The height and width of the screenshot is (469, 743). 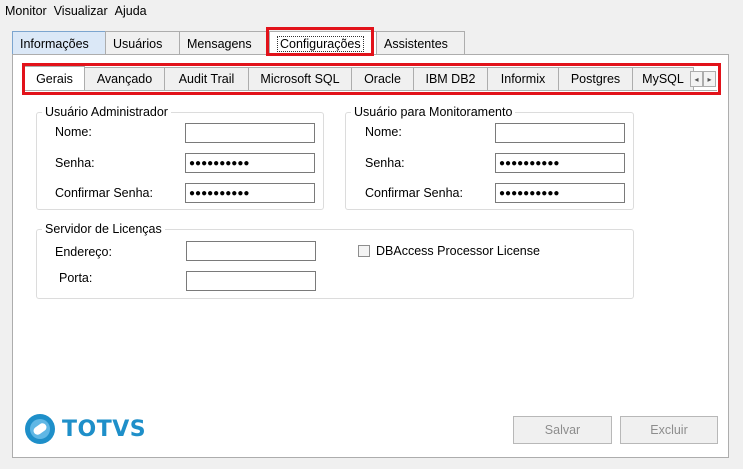 What do you see at coordinates (383, 132) in the screenshot?
I see `monitor-name-label: Nome:` at bounding box center [383, 132].